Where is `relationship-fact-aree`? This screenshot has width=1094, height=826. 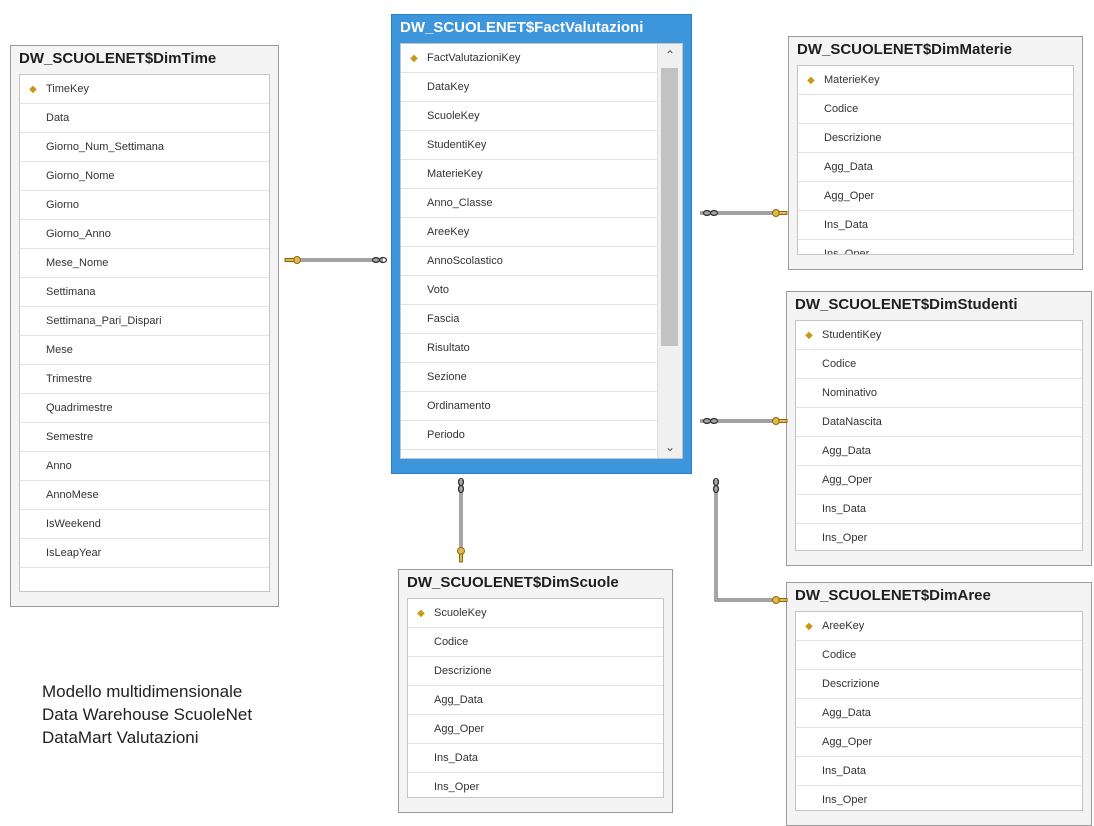
relationship-fact-aree is located at coordinates (749, 541).